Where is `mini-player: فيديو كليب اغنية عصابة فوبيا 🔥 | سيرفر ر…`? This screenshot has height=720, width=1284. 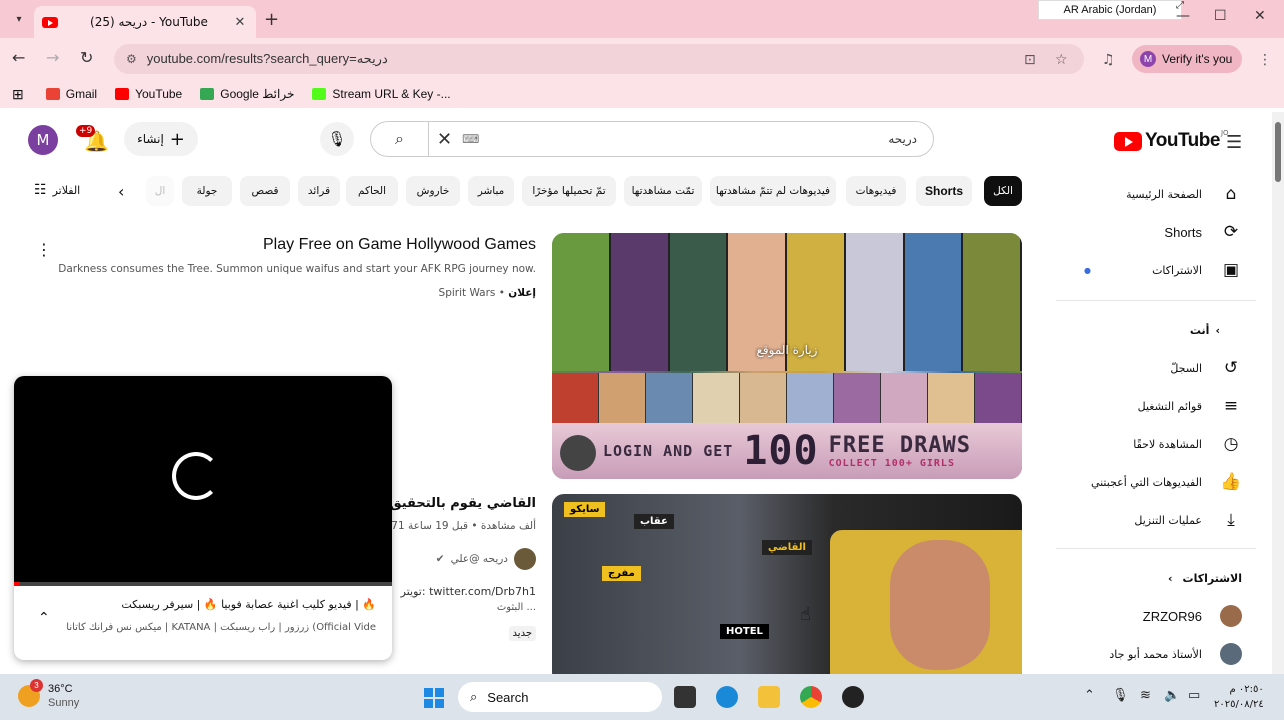
mini-player: فيديو كليب اغنية عصابة فوبيا 🔥 | سيرفر ر… is located at coordinates (203, 518).